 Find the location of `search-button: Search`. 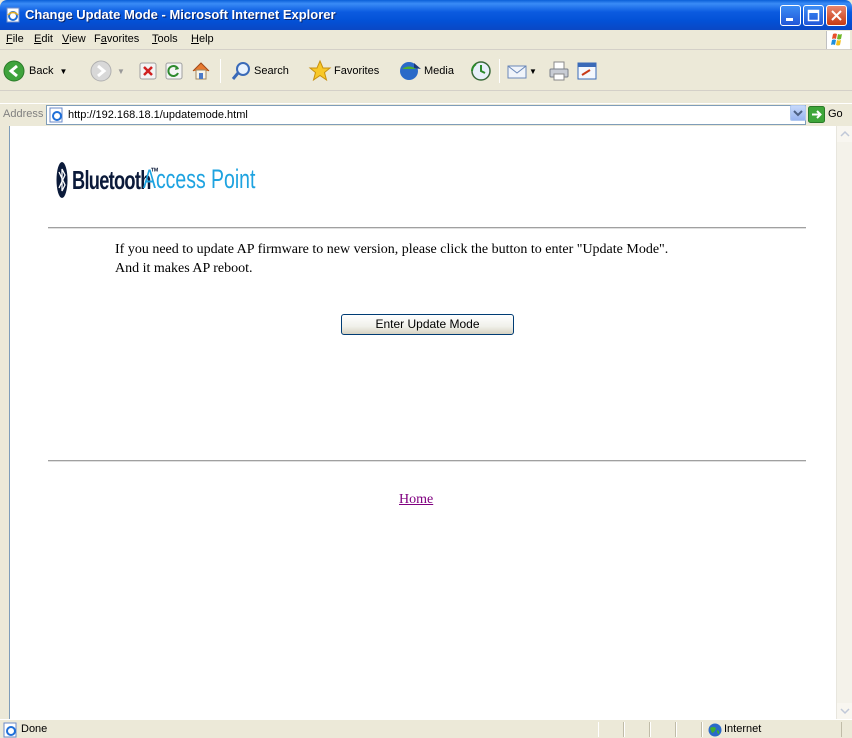

search-button: Search is located at coordinates (259, 71).